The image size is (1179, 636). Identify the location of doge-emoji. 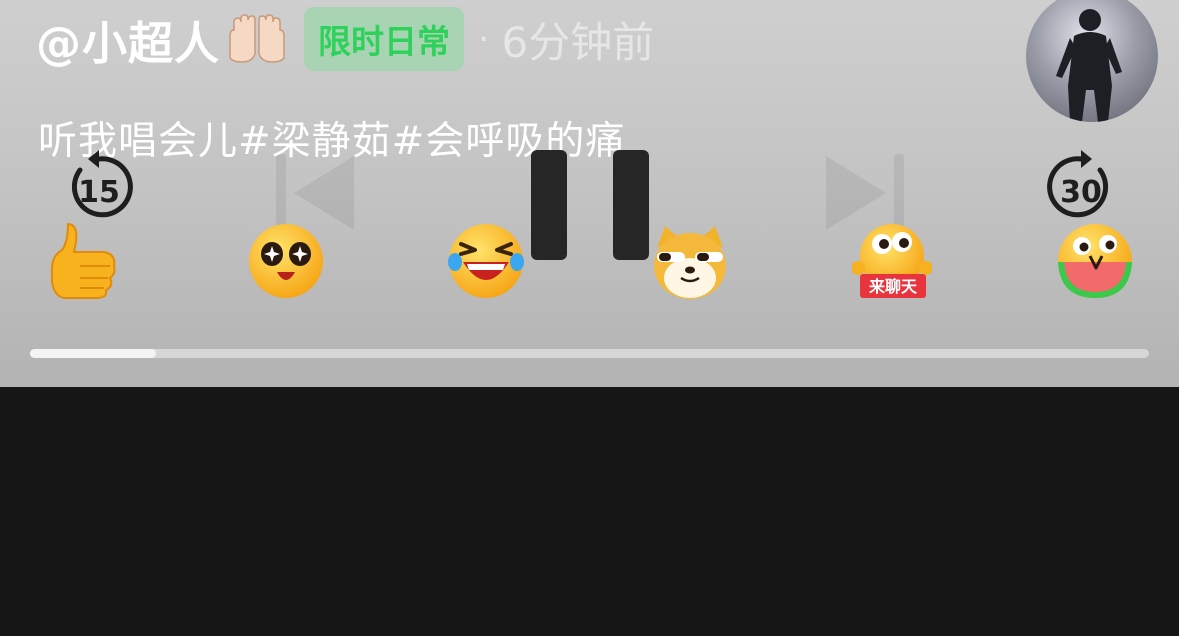
(690, 261).